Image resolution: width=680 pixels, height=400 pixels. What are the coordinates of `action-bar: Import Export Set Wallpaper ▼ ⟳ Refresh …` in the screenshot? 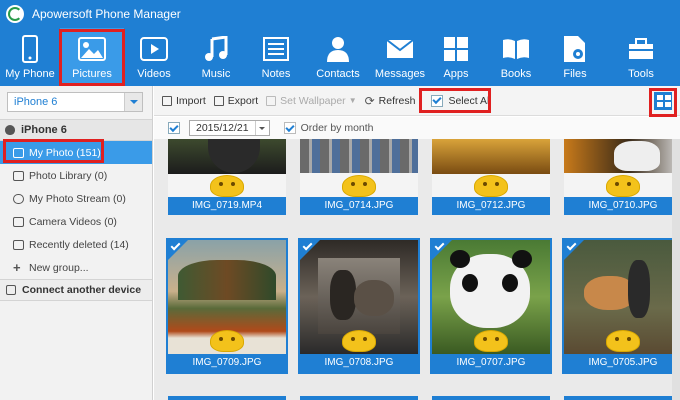 It's located at (417, 101).